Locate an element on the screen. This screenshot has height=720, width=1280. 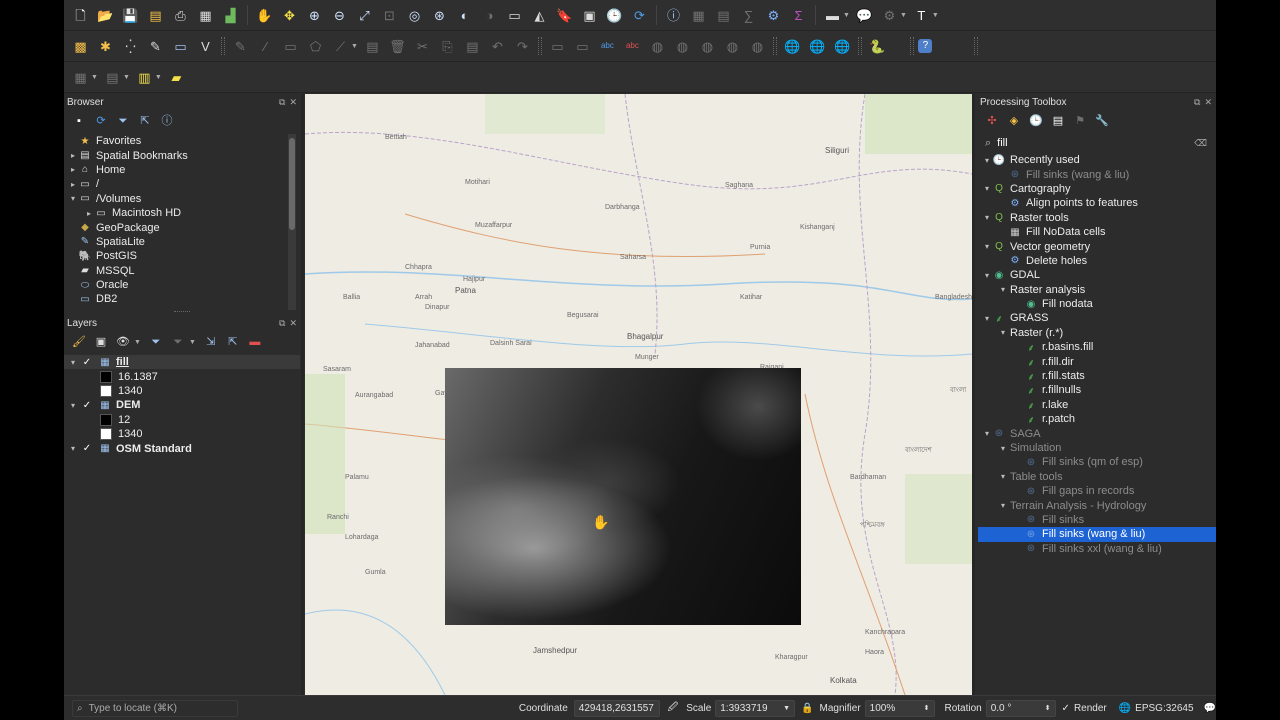
expand-all-icon: ⇲ is located at coordinates (211, 342).